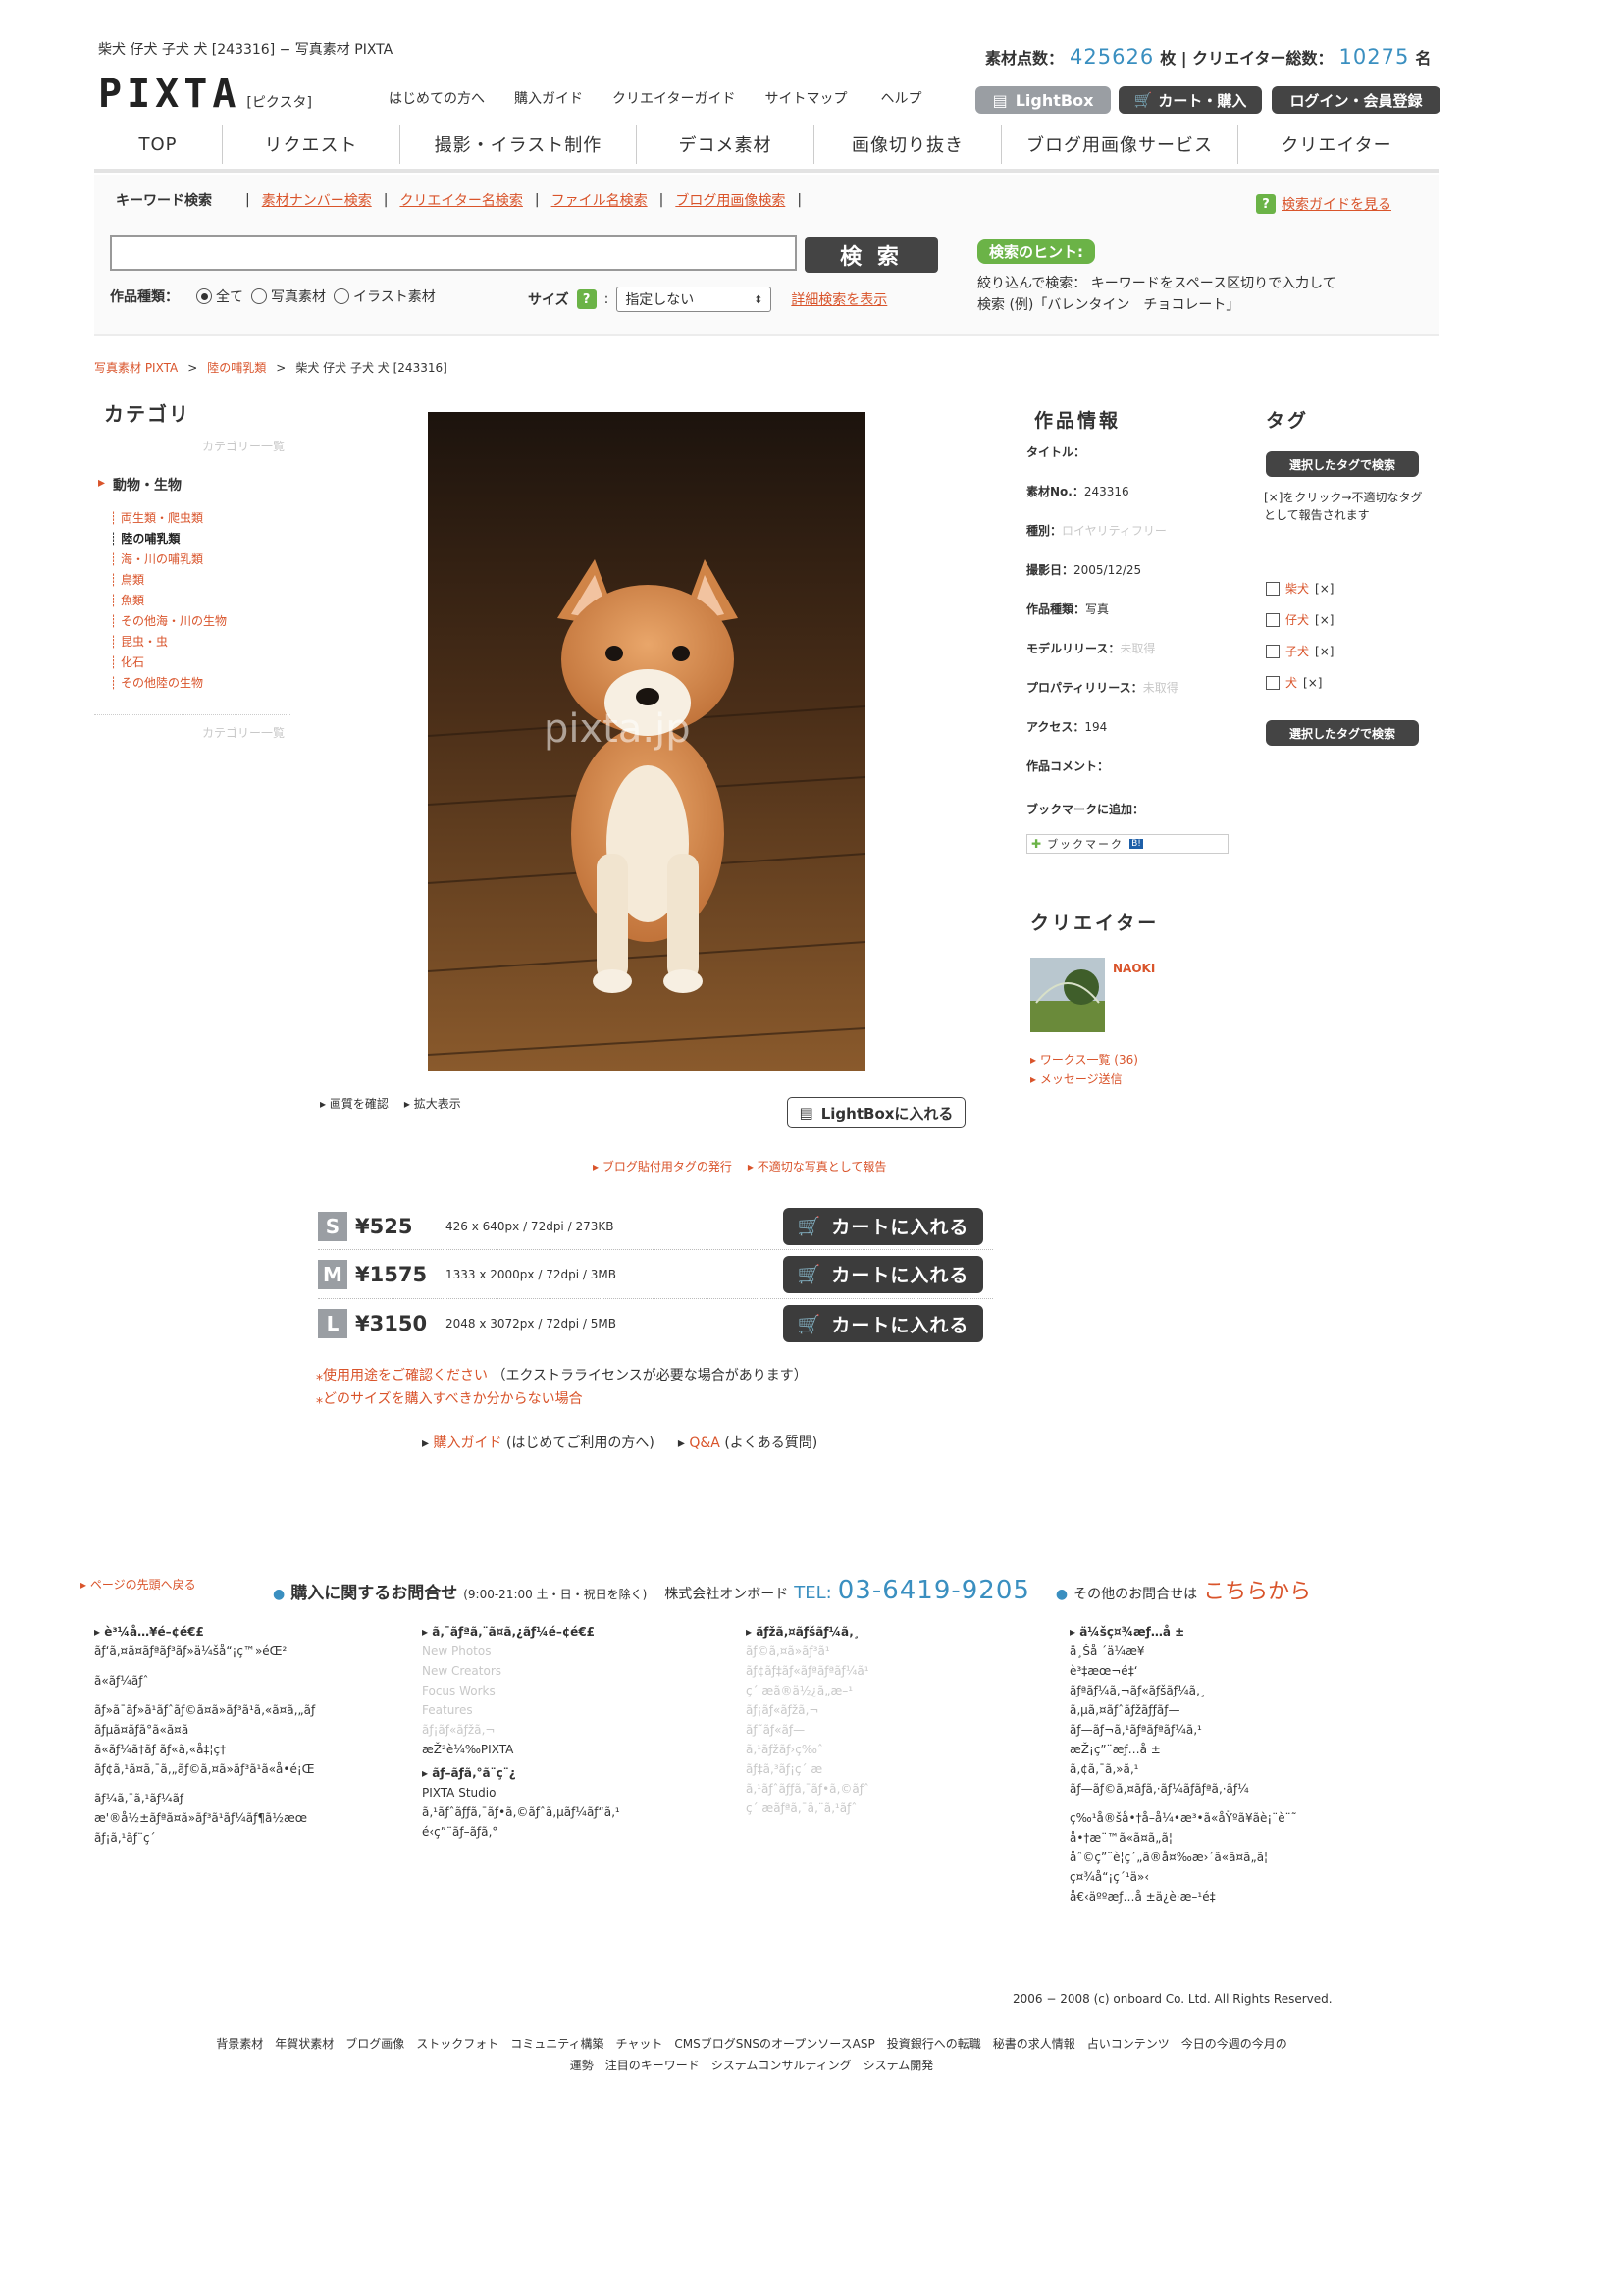 The width and height of the screenshot is (1623, 2296). Describe the element at coordinates (883, 1226) in the screenshot. I see `add-to-cart-button-s: 🛒 カートに入れる` at that location.